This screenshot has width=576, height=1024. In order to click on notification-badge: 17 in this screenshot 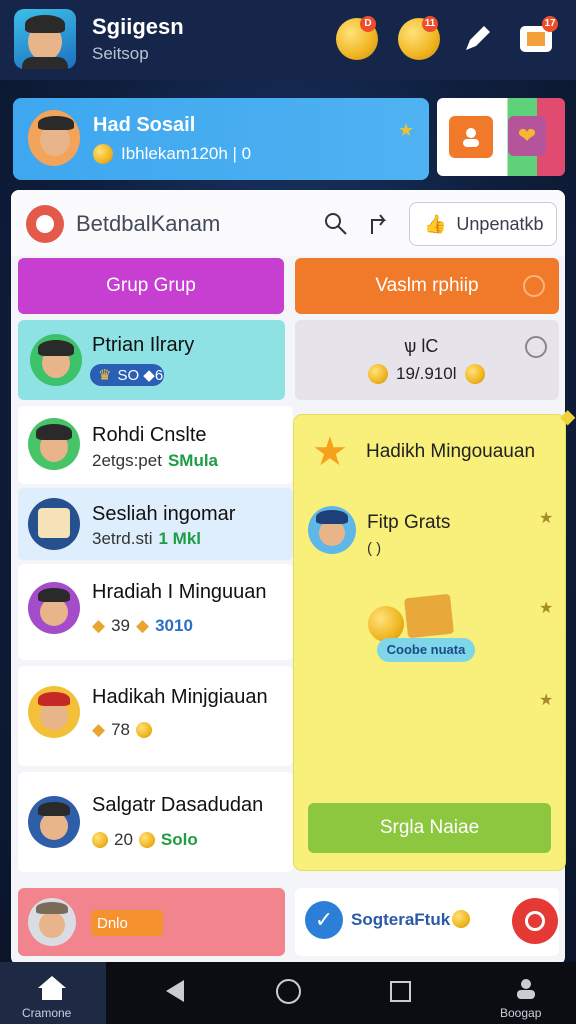, I will do `click(550, 24)`.